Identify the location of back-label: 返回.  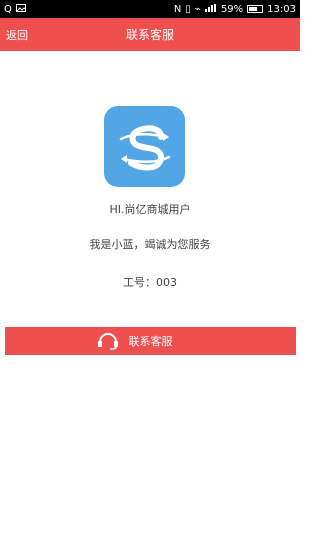
(17, 35).